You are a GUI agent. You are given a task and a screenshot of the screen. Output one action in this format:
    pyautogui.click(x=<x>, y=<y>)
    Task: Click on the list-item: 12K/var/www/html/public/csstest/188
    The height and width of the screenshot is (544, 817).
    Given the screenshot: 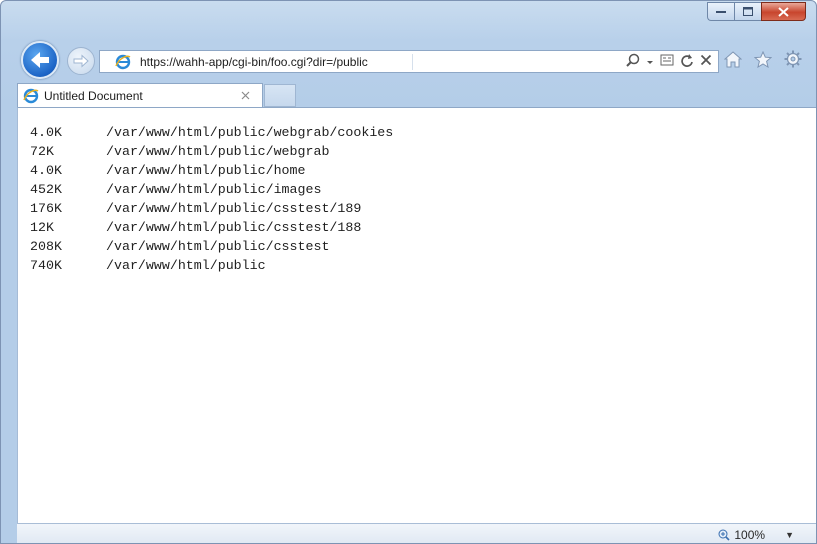 What is the action you would take?
    pyautogui.click(x=211, y=227)
    